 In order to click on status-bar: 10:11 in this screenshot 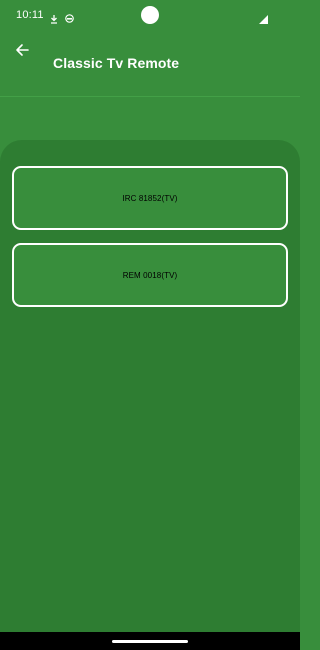, I will do `click(150, 16)`.